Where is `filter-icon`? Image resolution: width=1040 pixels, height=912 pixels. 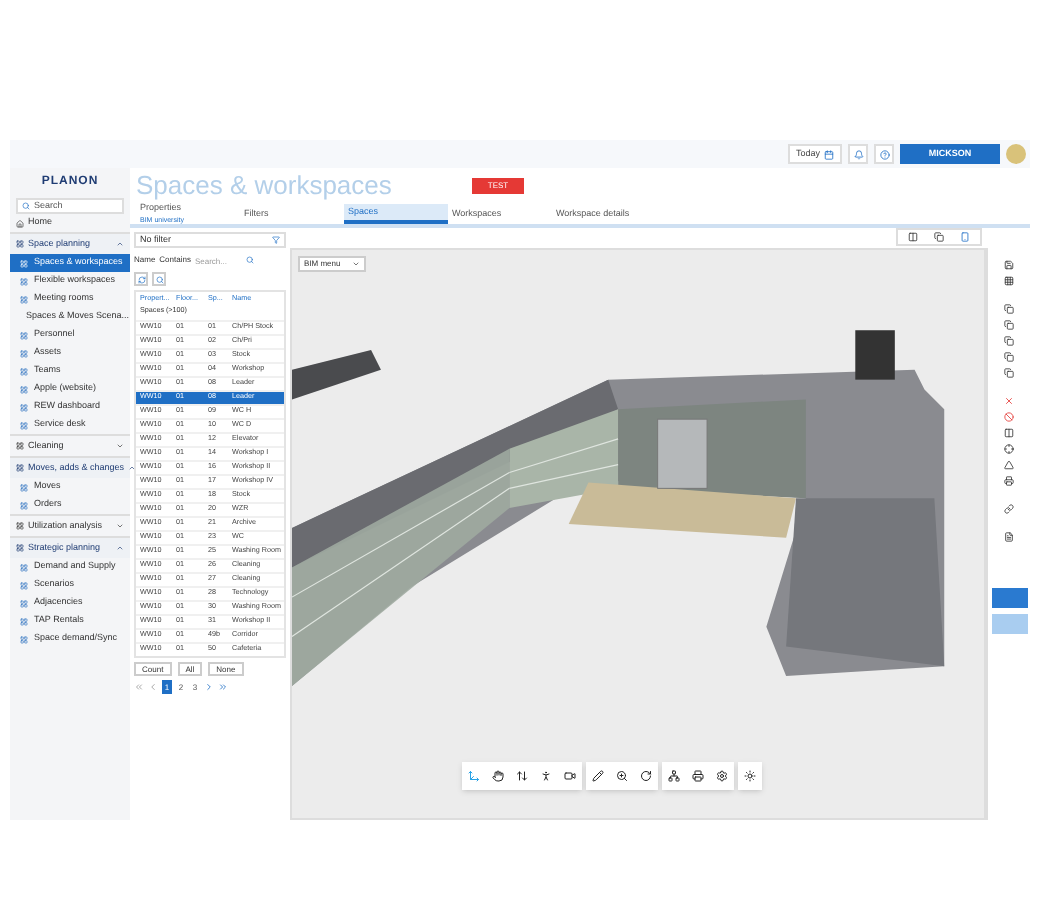
filter-icon is located at coordinates (276, 240).